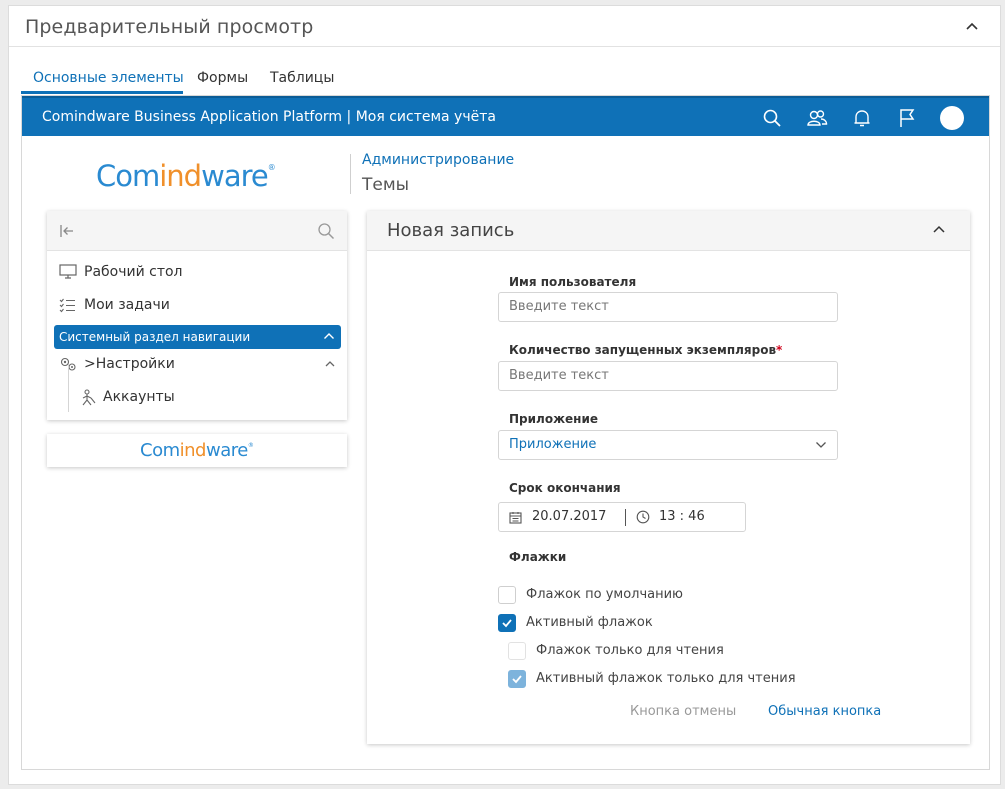  What do you see at coordinates (200, 273) in the screenshot?
I see `sidebar-item-desktop: Рабочий стол` at bounding box center [200, 273].